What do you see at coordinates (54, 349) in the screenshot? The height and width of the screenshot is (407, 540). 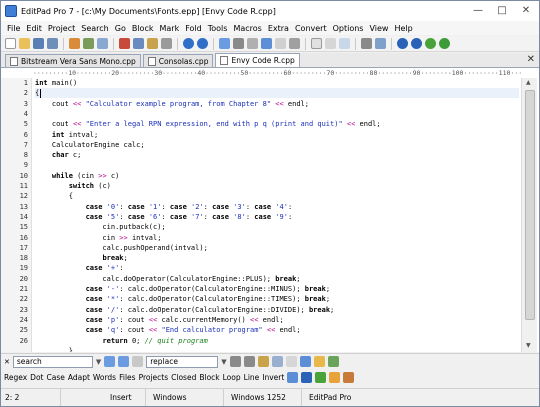 I see `code-line: }` at bounding box center [54, 349].